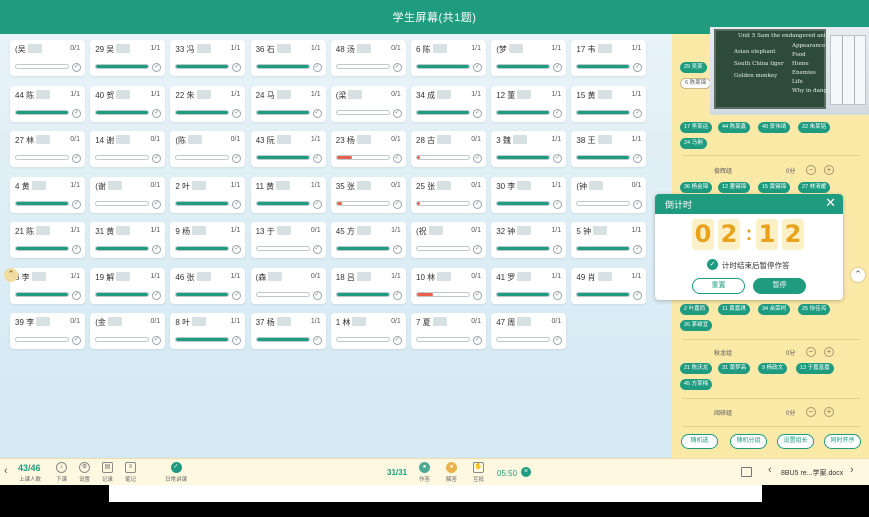 Image resolution: width=869 pixels, height=517 pixels. I want to click on notes-button: ≡ 笔记, so click(130, 472).